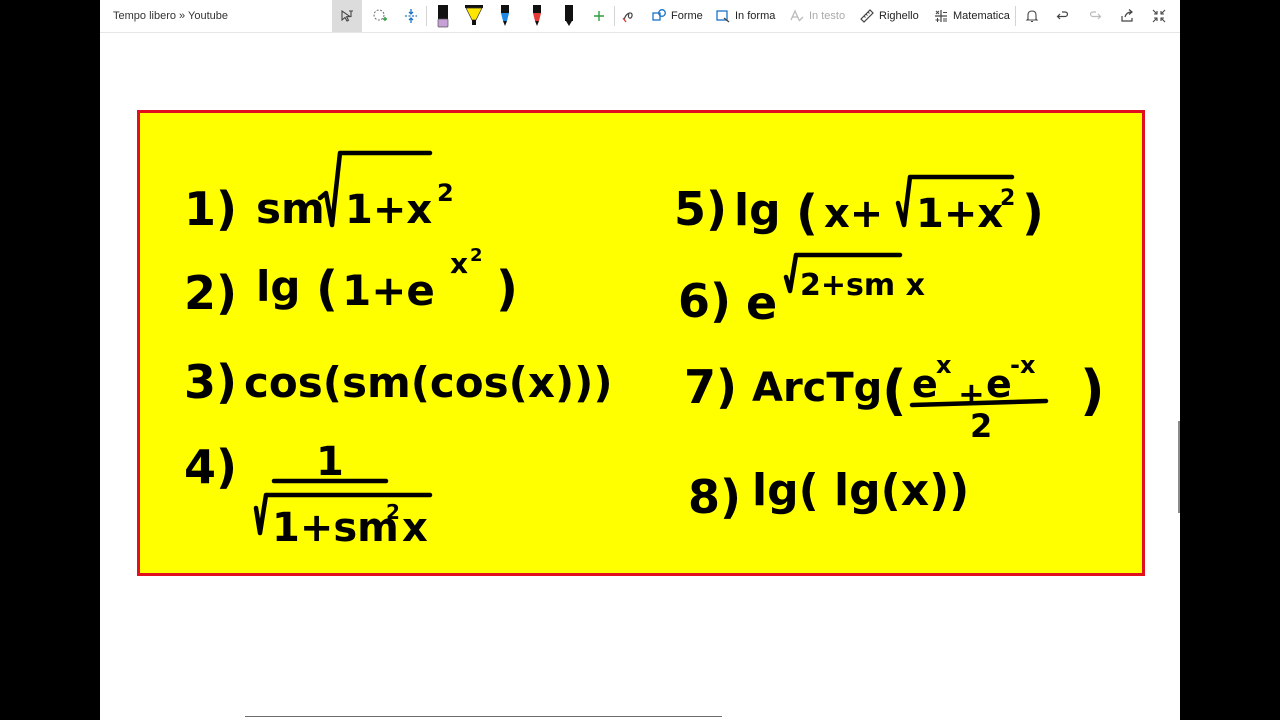 Image resolution: width=1280 pixels, height=720 pixels. I want to click on math-label: Matematica, so click(981, 16).